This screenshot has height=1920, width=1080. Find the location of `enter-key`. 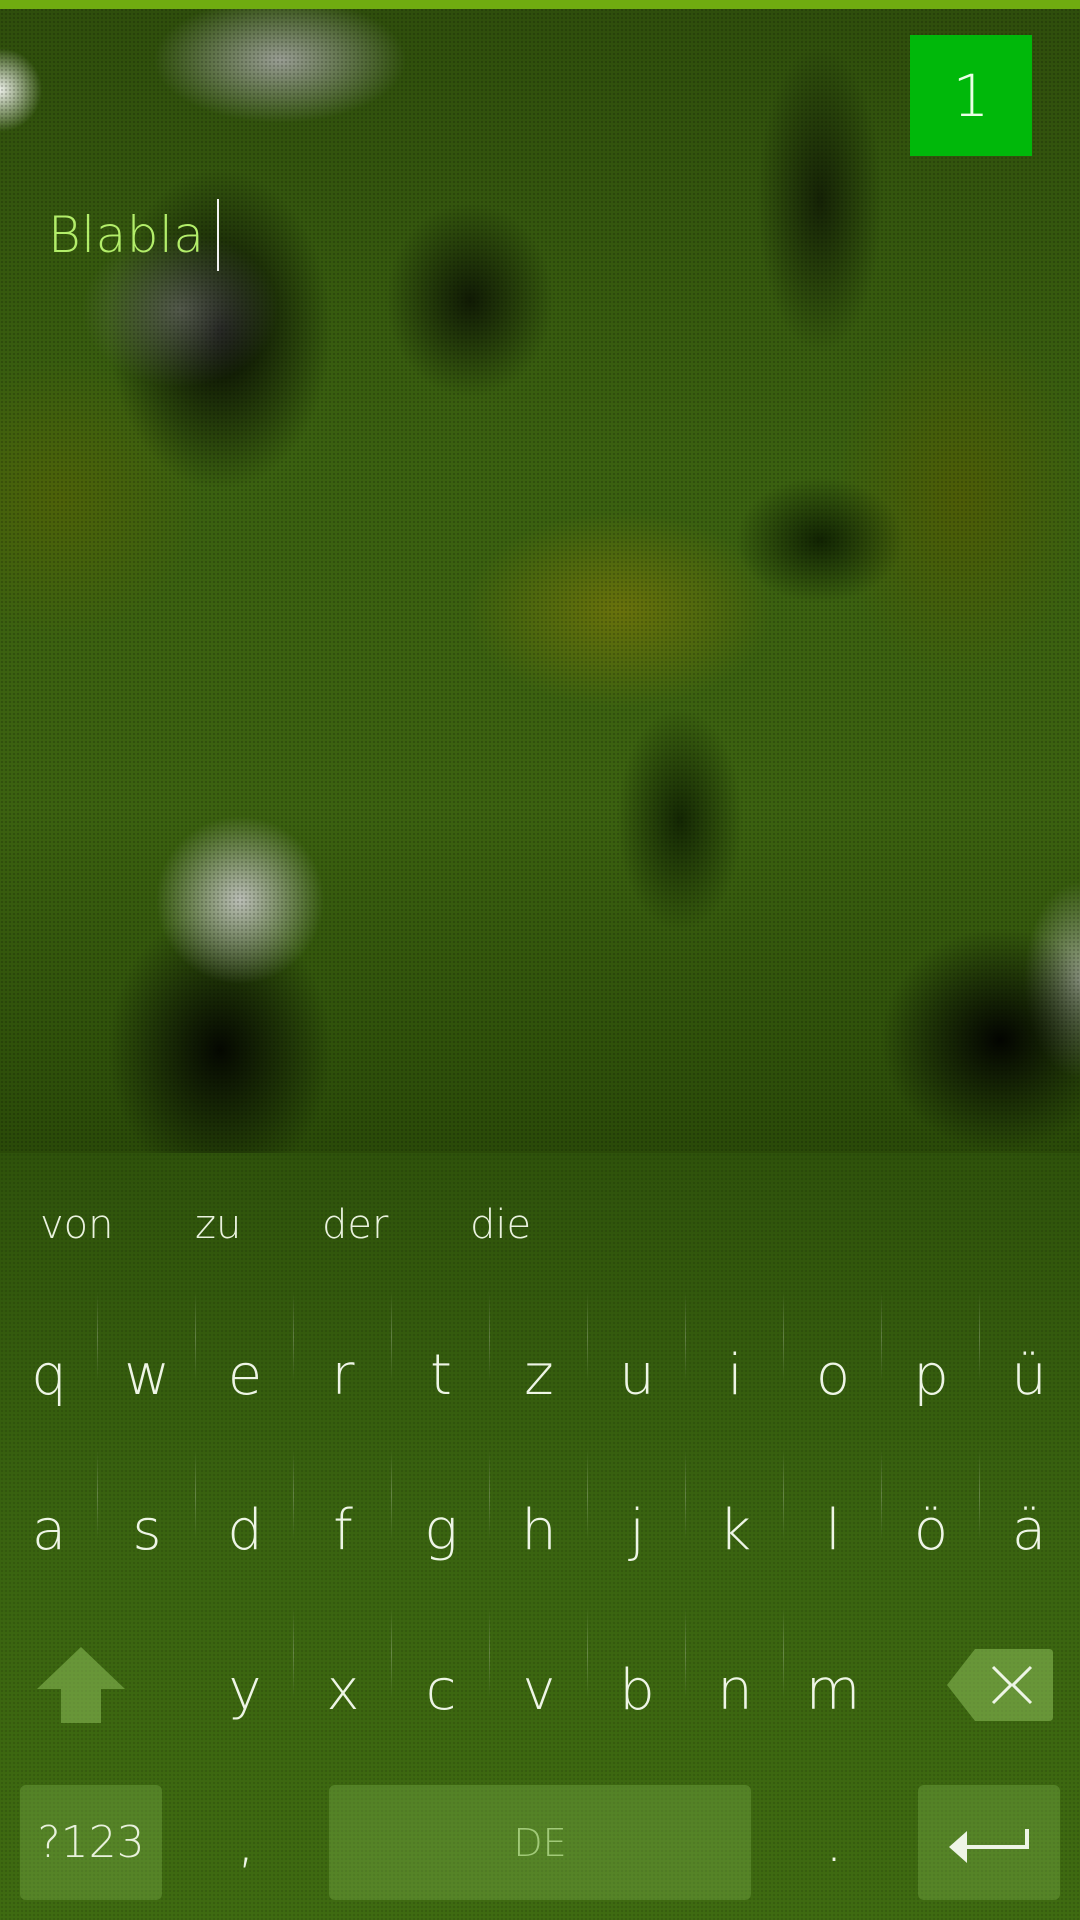

enter-key is located at coordinates (989, 1842).